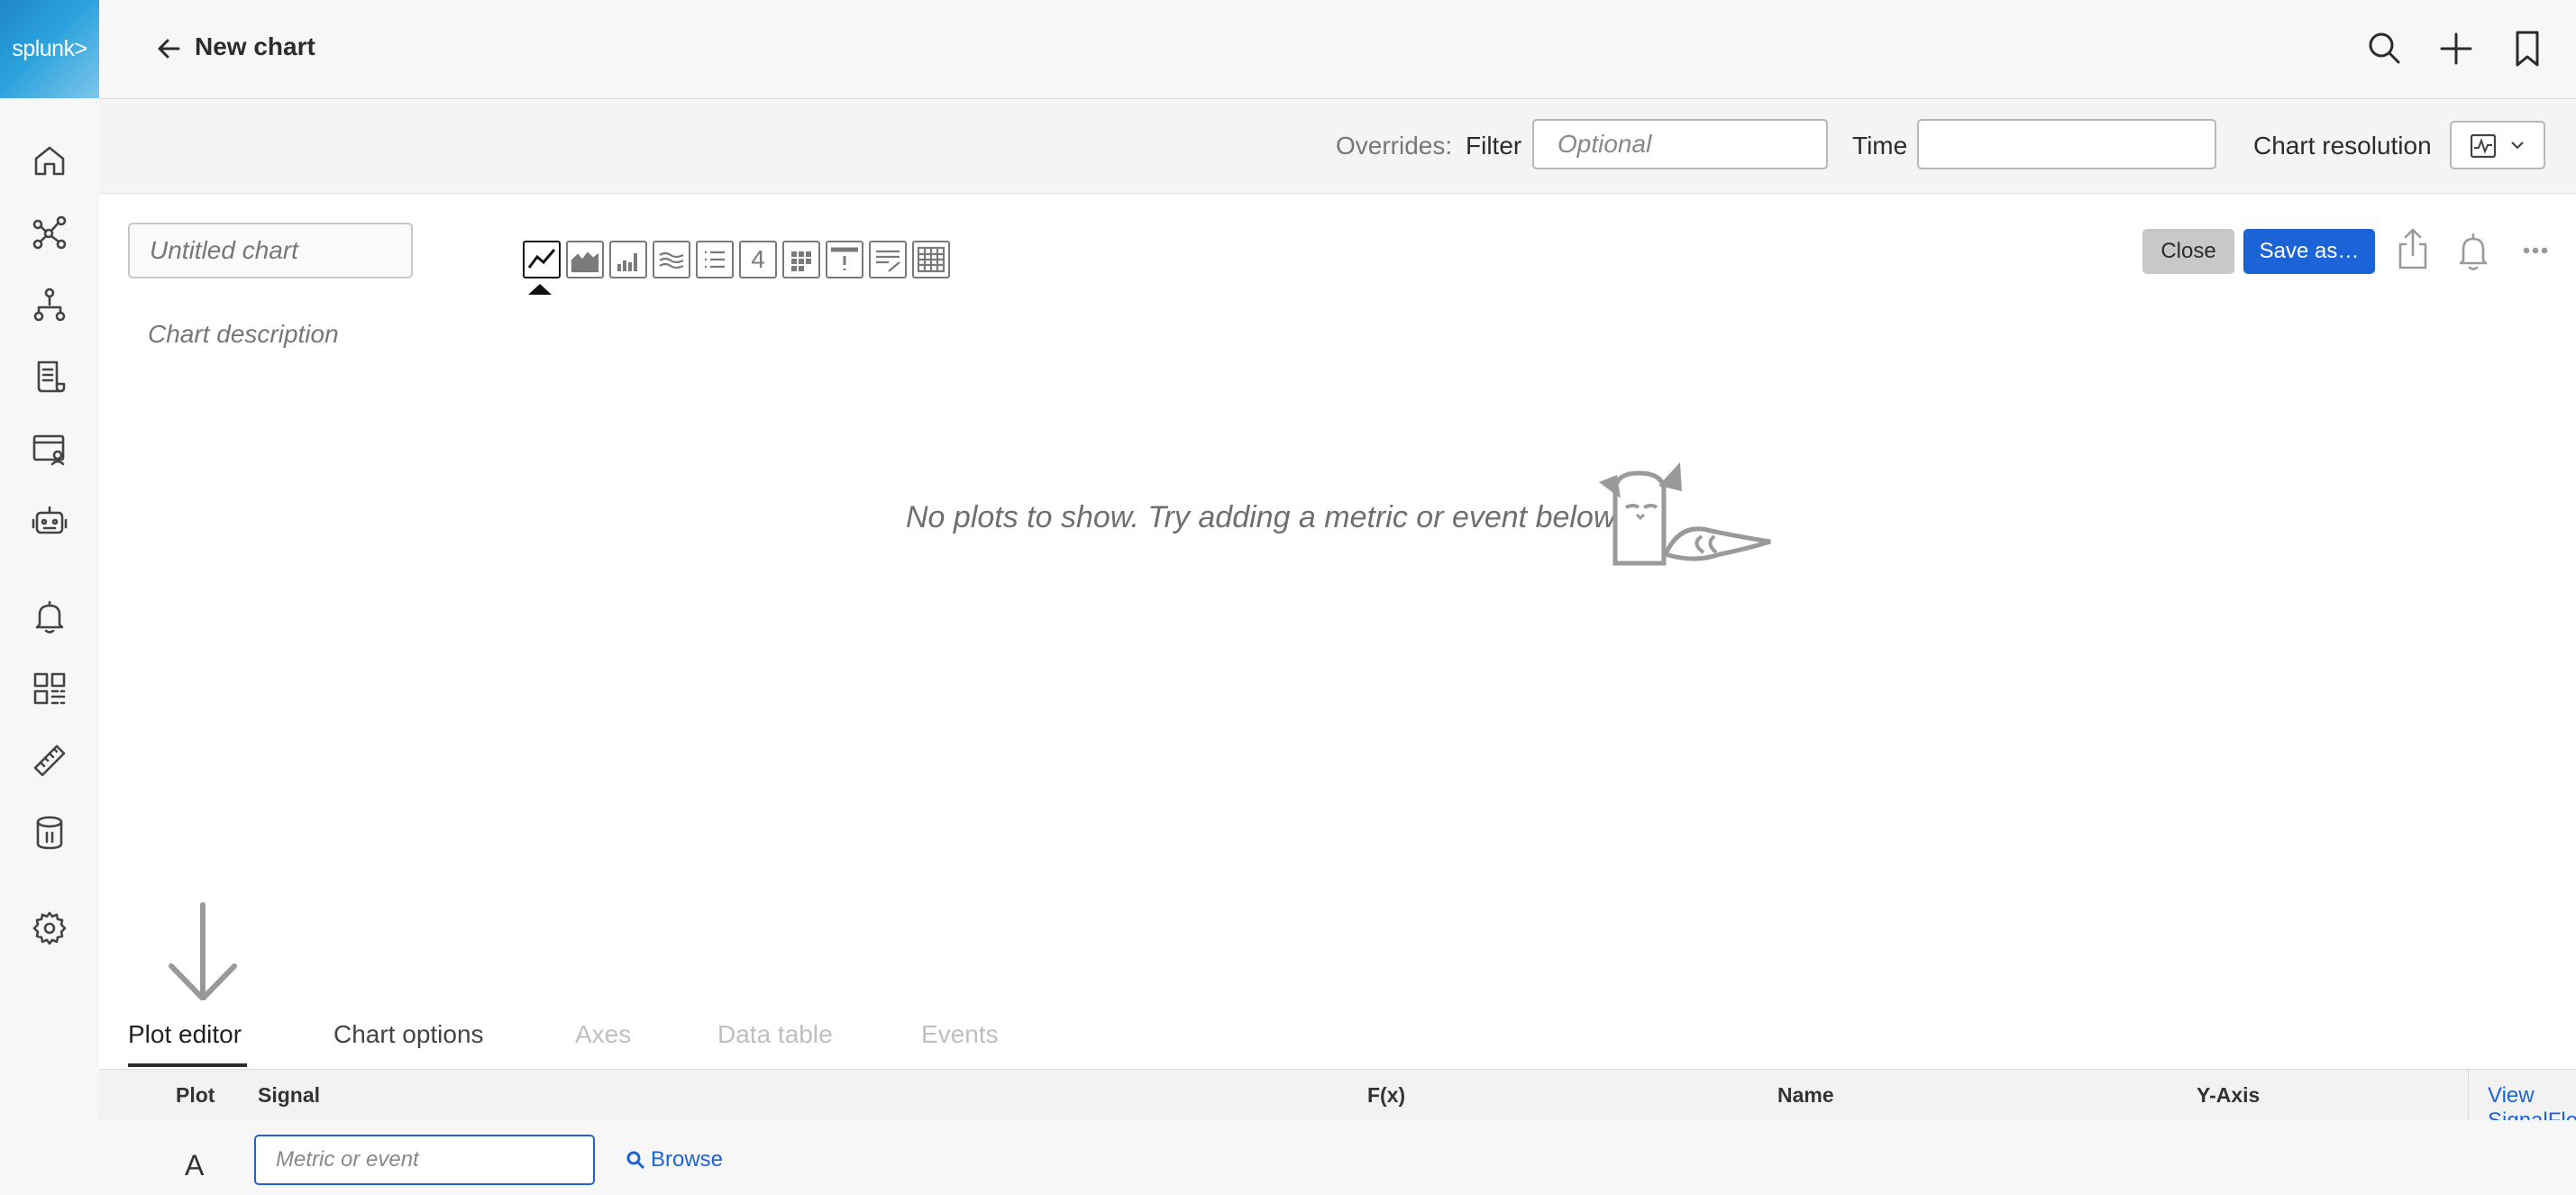  I want to click on alerts-bell-icon, so click(49, 616).